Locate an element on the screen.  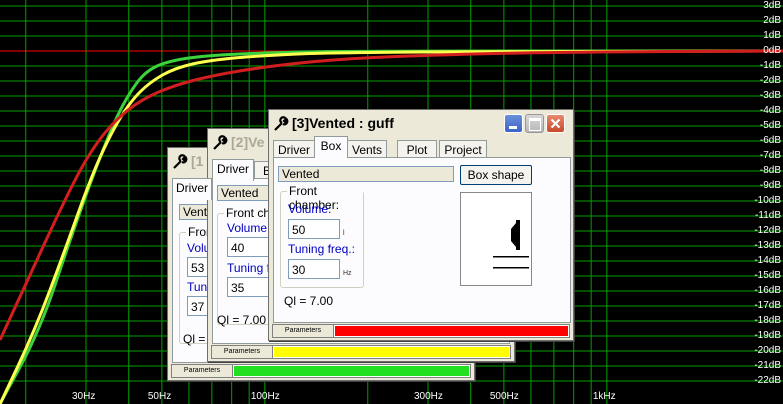
window-1-title: [1 is located at coordinates (197, 161).